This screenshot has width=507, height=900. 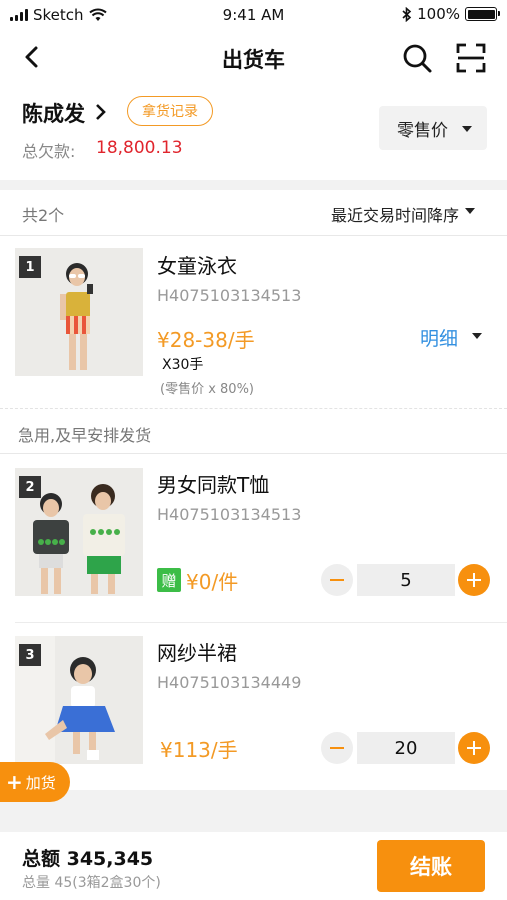 What do you see at coordinates (422, 130) in the screenshot?
I see `price-type-label: 零售价` at bounding box center [422, 130].